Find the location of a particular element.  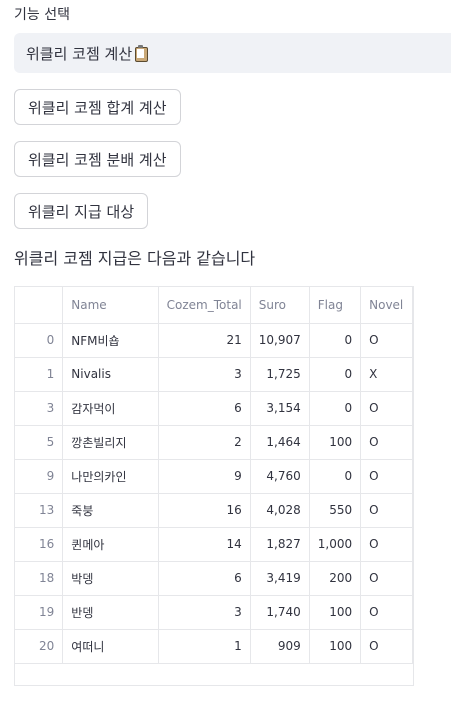

table-row: 0 NFM비숍 21 10,907 0 O is located at coordinates (214, 340).